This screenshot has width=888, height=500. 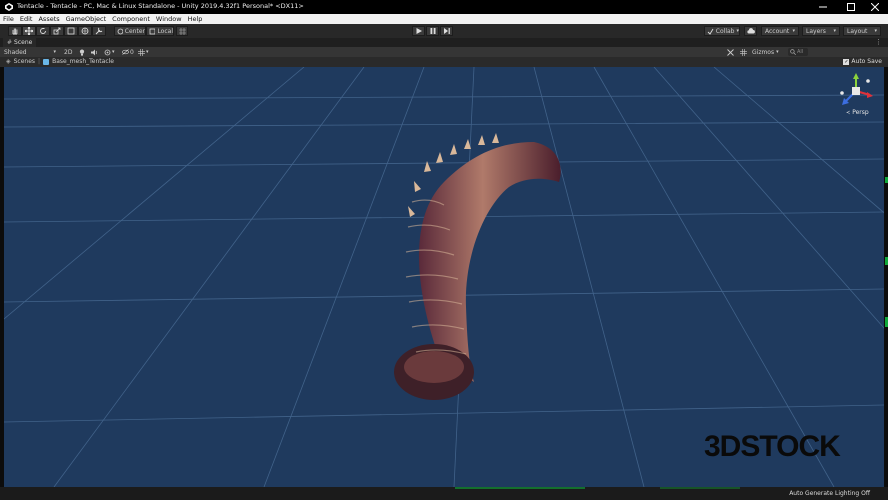 I want to click on search-icon, so click(x=793, y=52).